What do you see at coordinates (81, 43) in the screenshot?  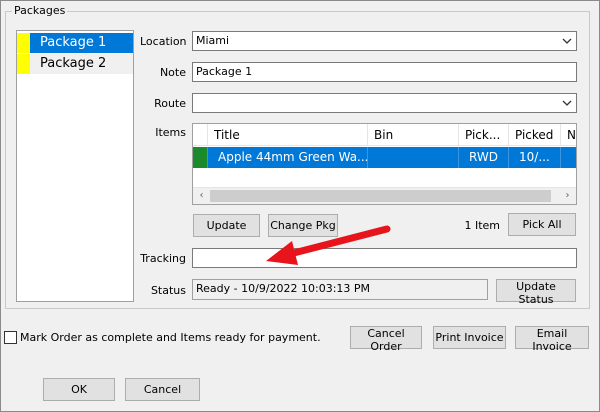 I see `package-label: Package 1` at bounding box center [81, 43].